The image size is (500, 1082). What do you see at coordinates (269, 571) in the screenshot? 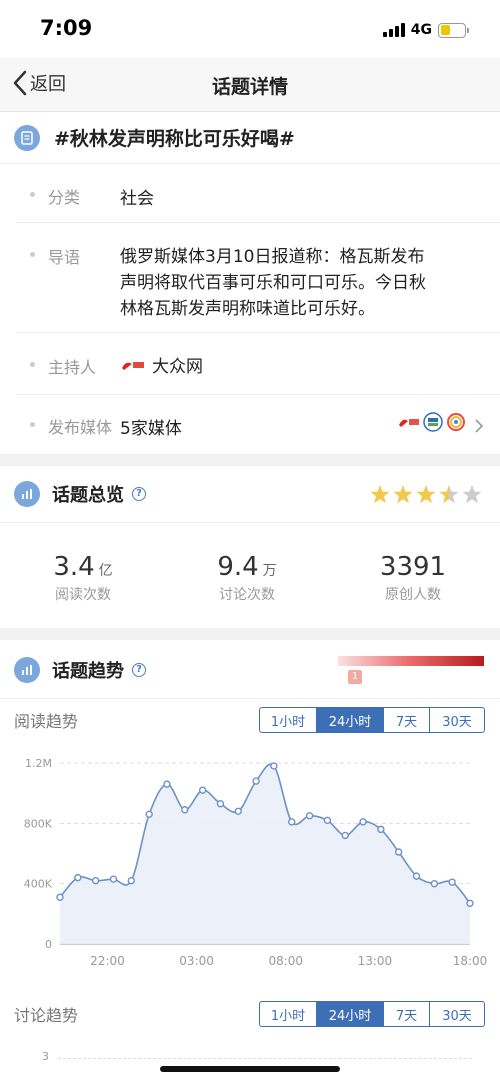
I see `stat-discussions-unit: 万` at bounding box center [269, 571].